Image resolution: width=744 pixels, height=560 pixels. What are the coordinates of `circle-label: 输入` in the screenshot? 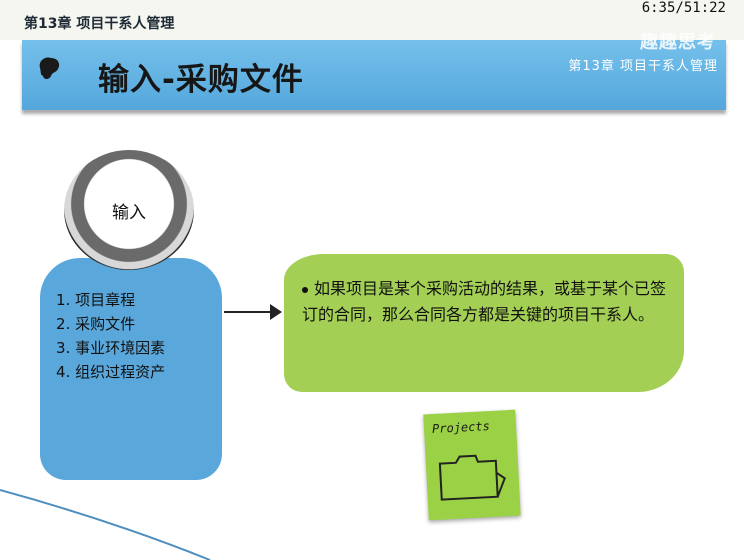 It's located at (129, 213).